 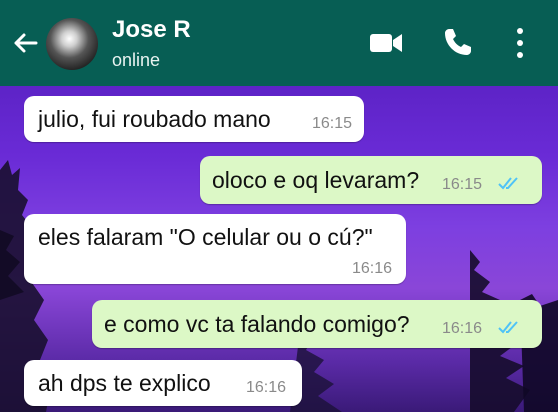 What do you see at coordinates (386, 43) in the screenshot?
I see `video-call-icon` at bounding box center [386, 43].